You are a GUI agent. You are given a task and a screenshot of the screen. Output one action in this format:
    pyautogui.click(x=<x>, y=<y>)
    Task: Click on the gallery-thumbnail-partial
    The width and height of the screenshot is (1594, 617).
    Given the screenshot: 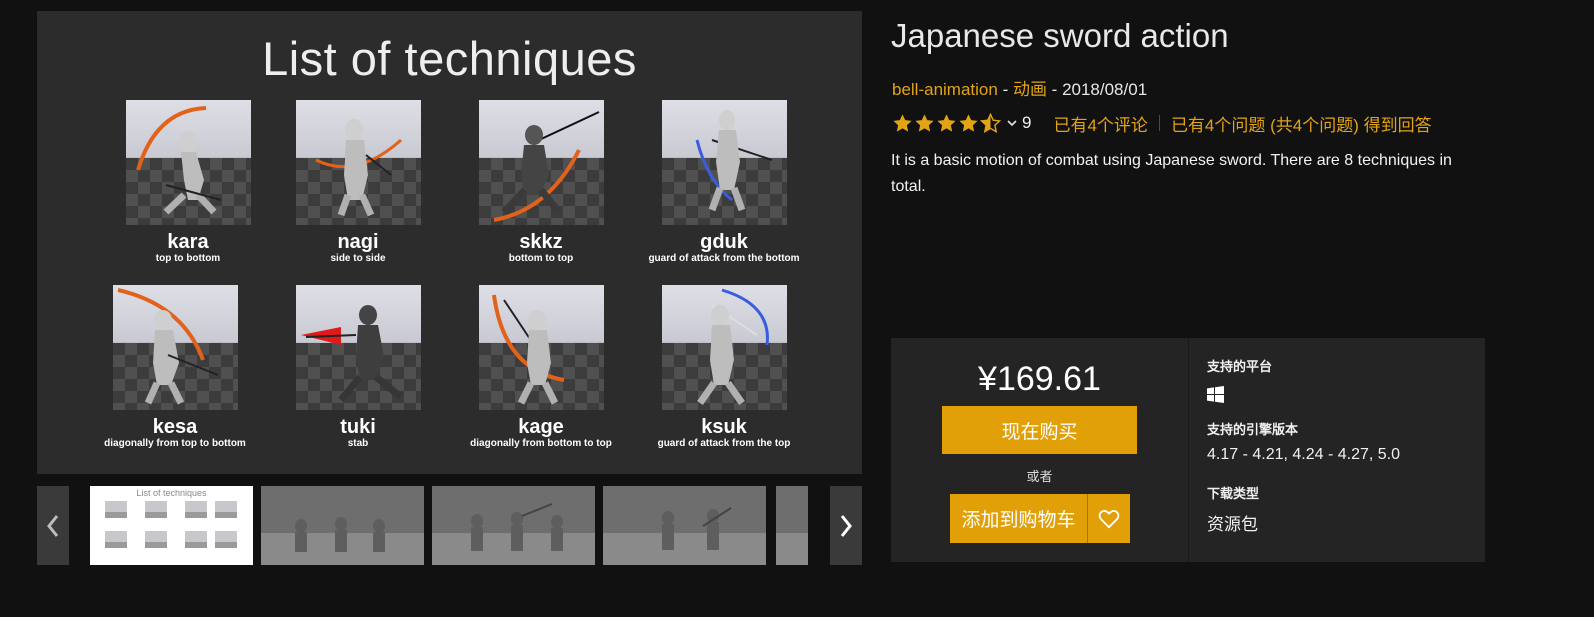 What is the action you would take?
    pyautogui.click(x=792, y=525)
    